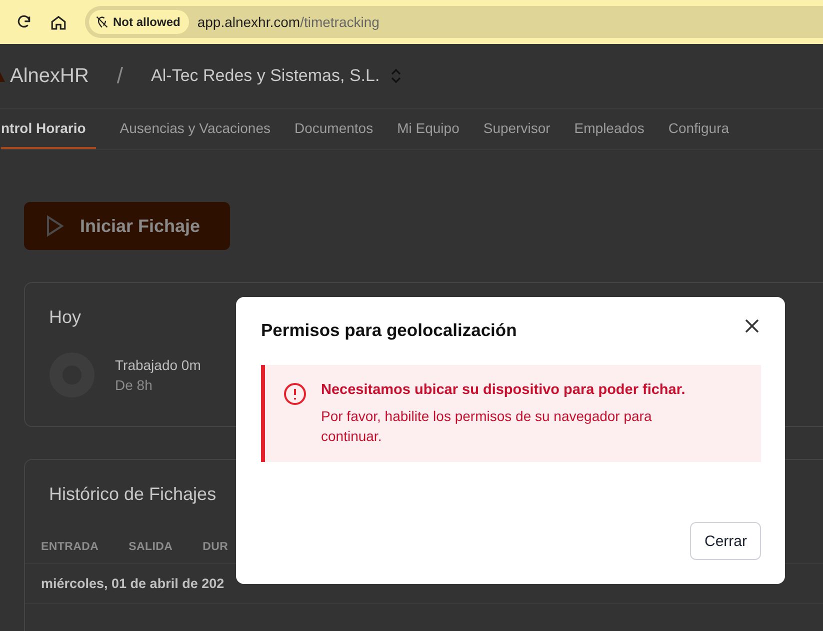 This screenshot has height=631, width=823. Describe the element at coordinates (44, 76) in the screenshot. I see `brand-logo: AlnexHR` at that location.